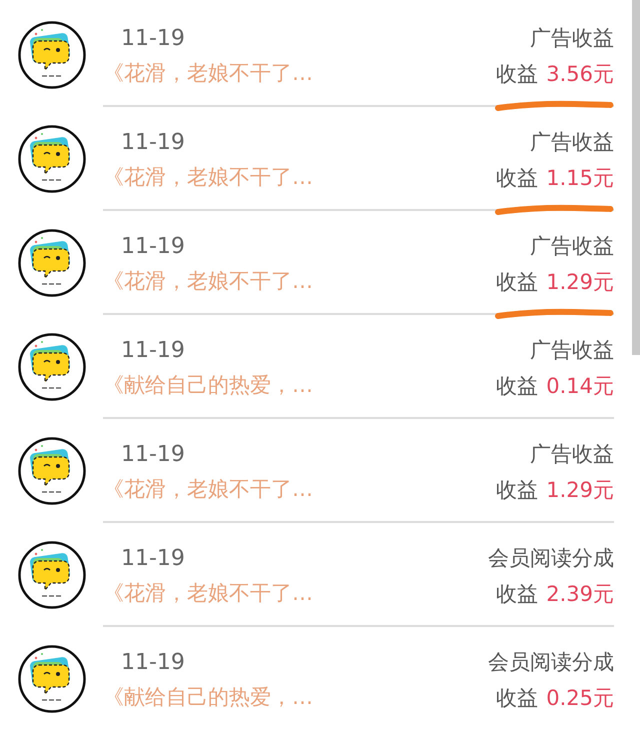  I want to click on income-amount: 1.15元, so click(580, 178).